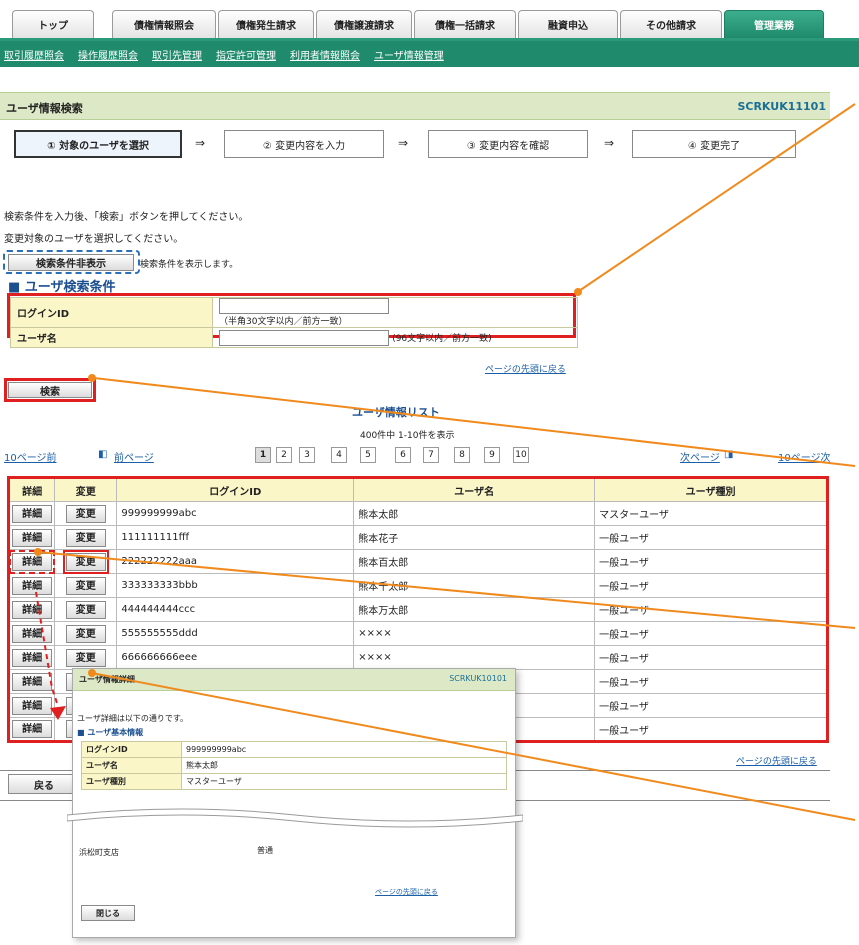  I want to click on callout-line-search, so click(474, 422).